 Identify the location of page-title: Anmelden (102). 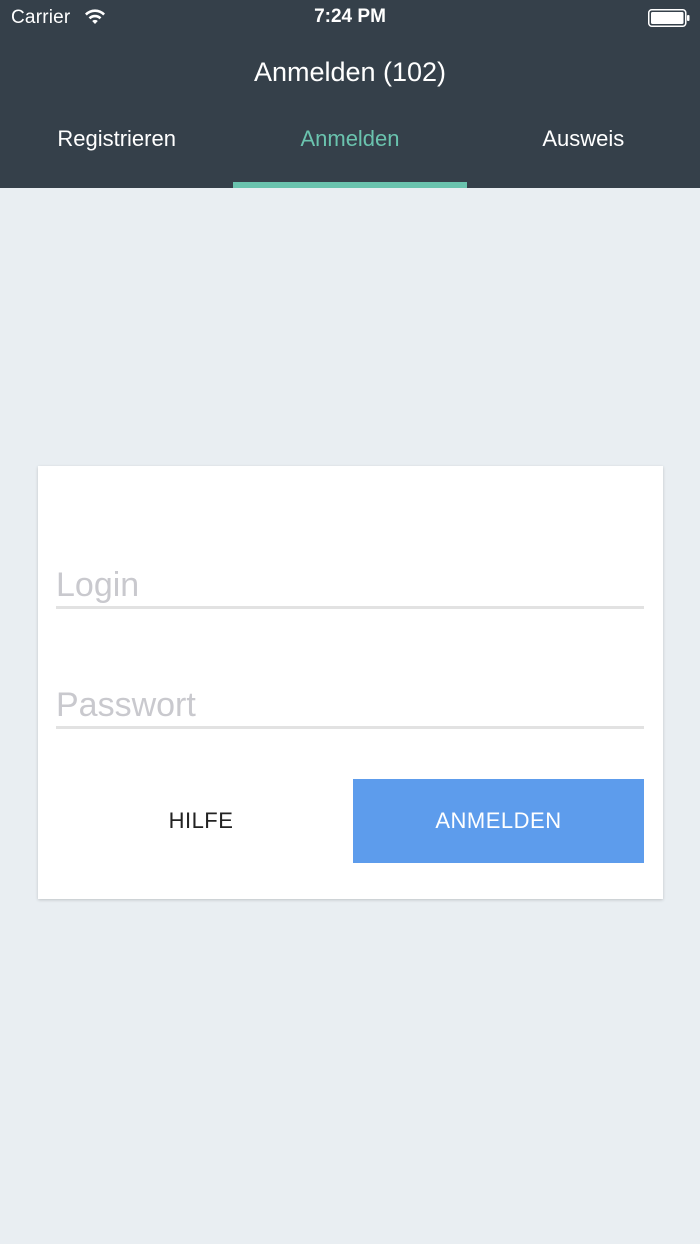
(350, 72).